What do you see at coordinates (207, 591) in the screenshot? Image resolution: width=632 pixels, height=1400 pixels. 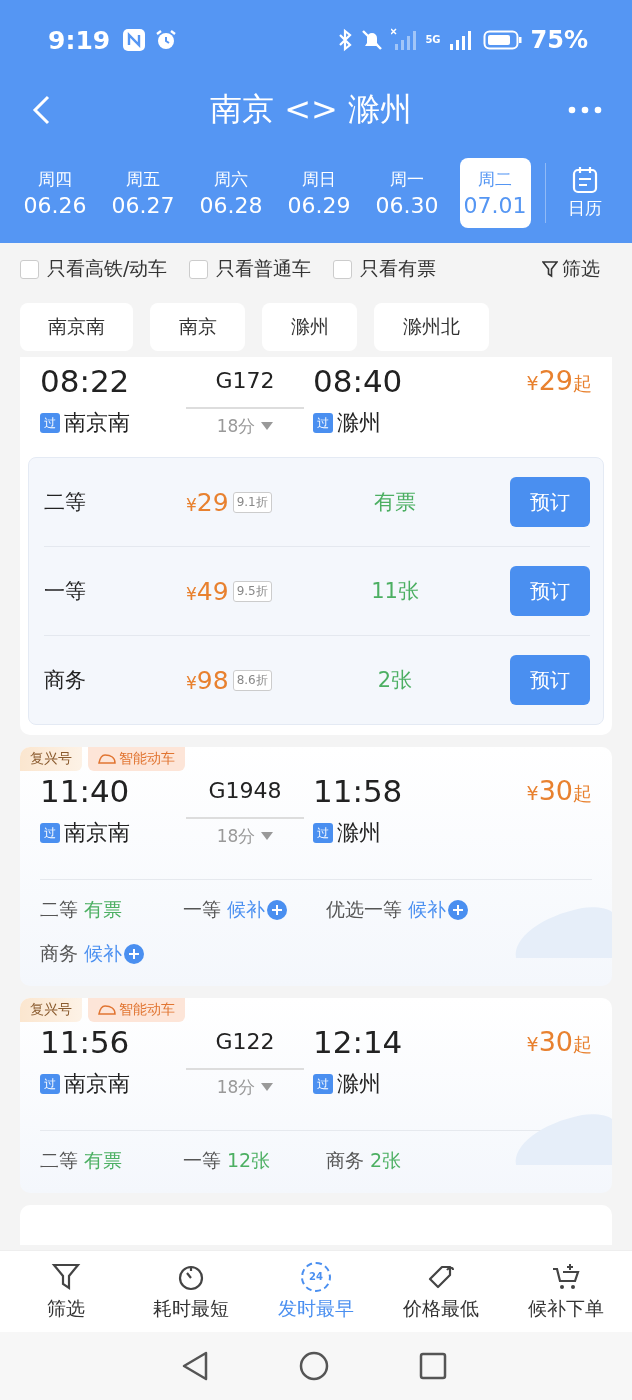 I see `seat-price: ¥49` at bounding box center [207, 591].